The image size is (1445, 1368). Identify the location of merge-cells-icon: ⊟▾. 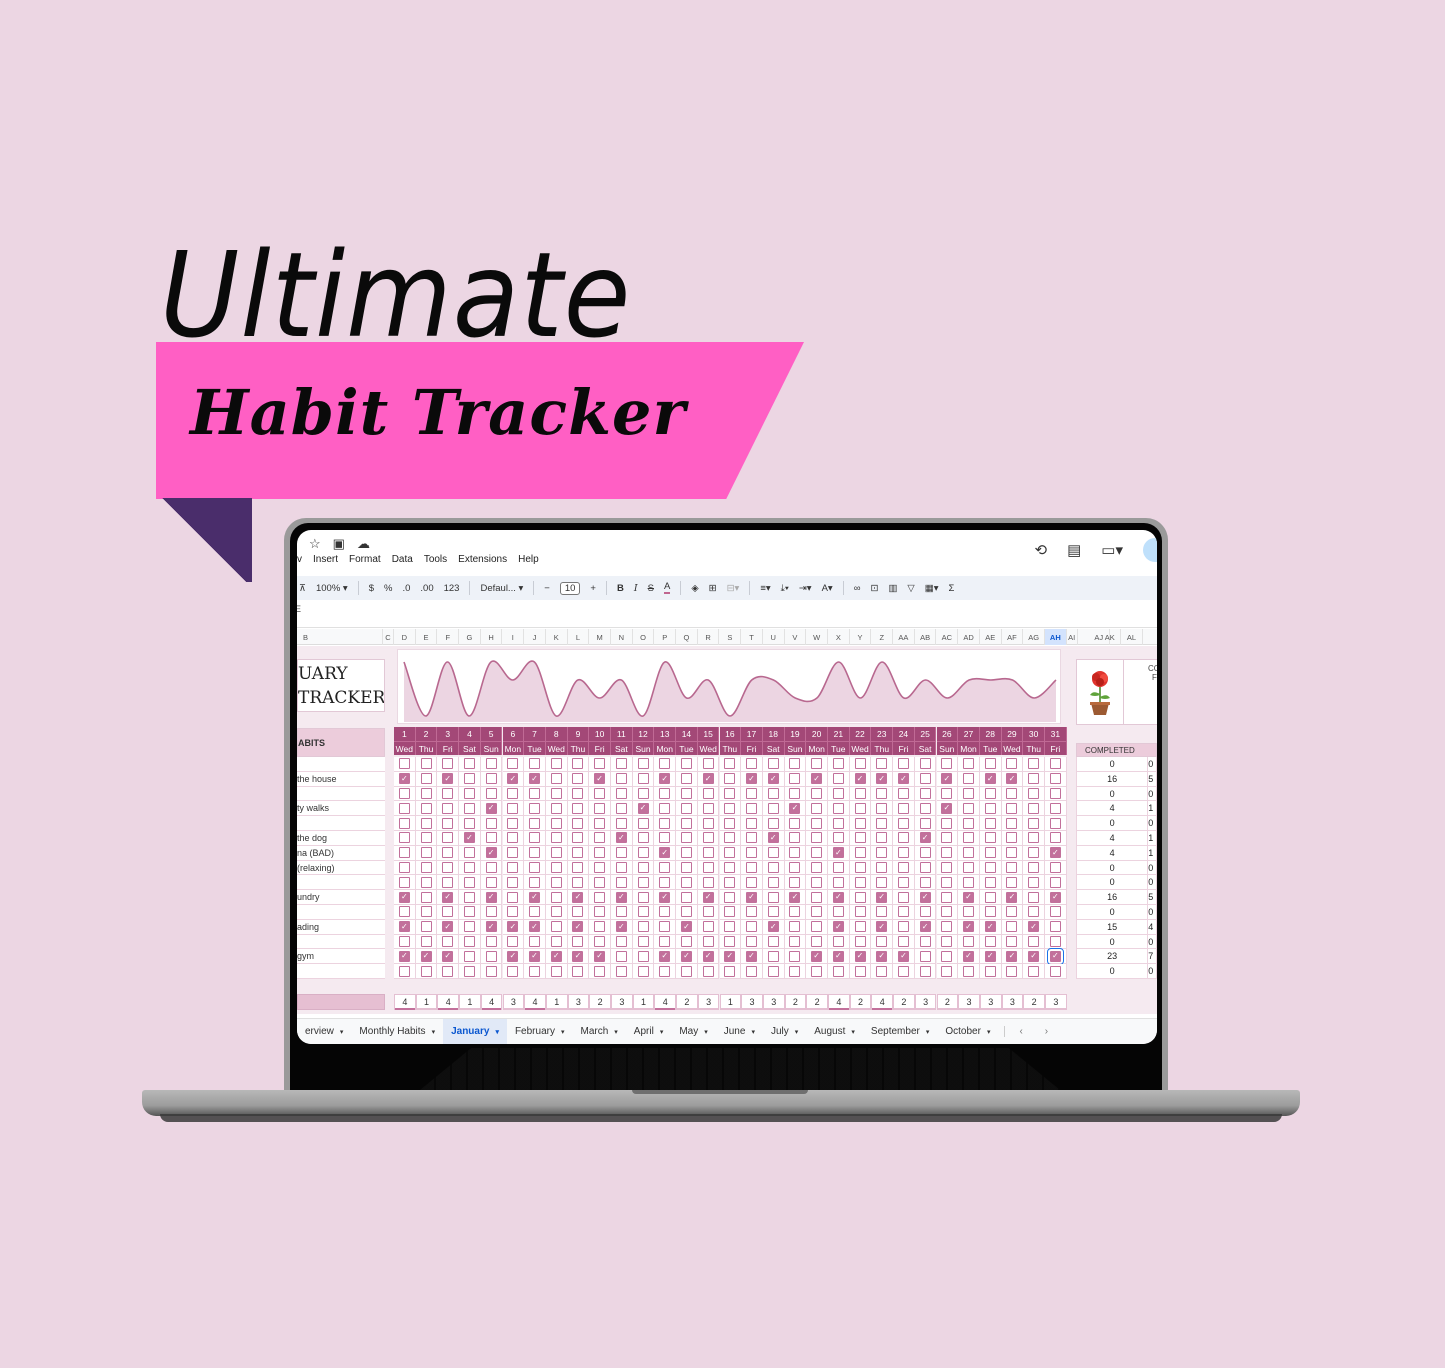
(733, 588).